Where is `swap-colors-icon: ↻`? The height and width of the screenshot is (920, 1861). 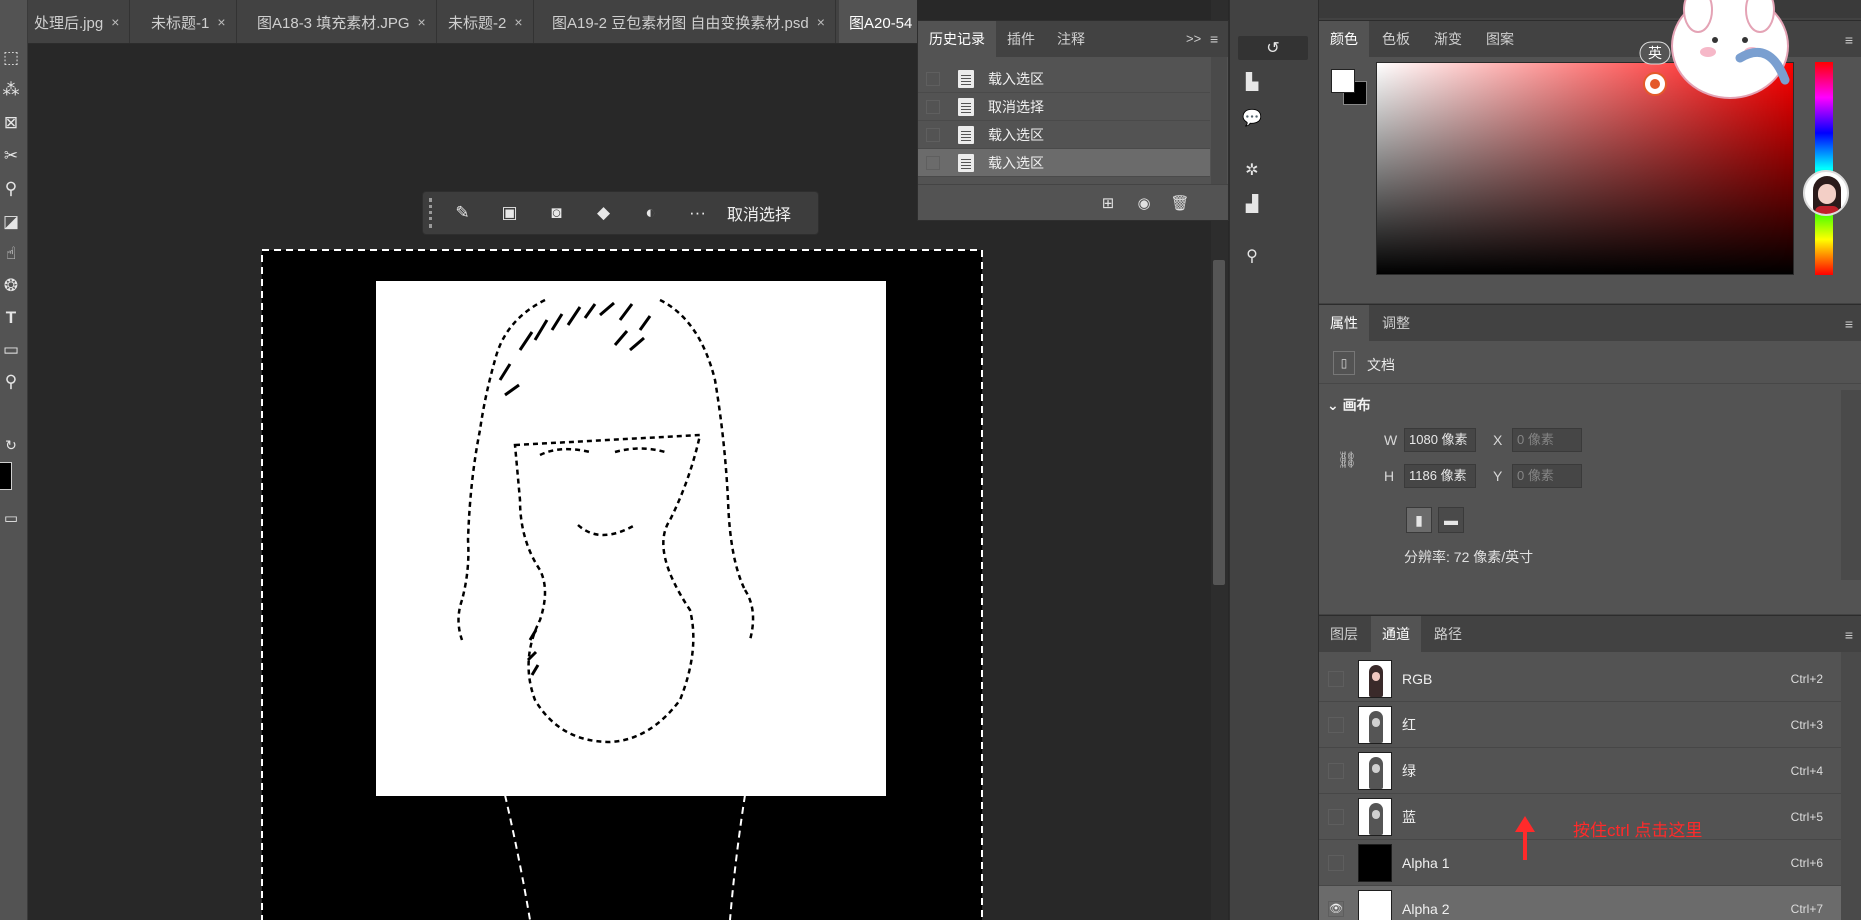 swap-colors-icon: ↻ is located at coordinates (11, 445).